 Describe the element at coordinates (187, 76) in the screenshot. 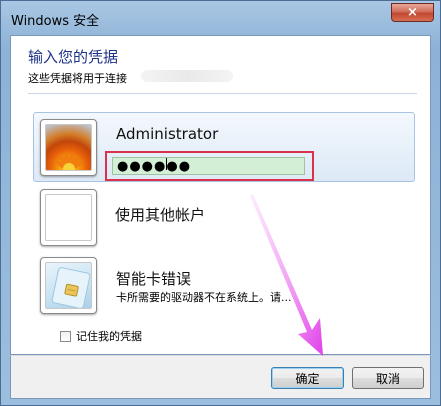

I see `blurred-server-name` at that location.